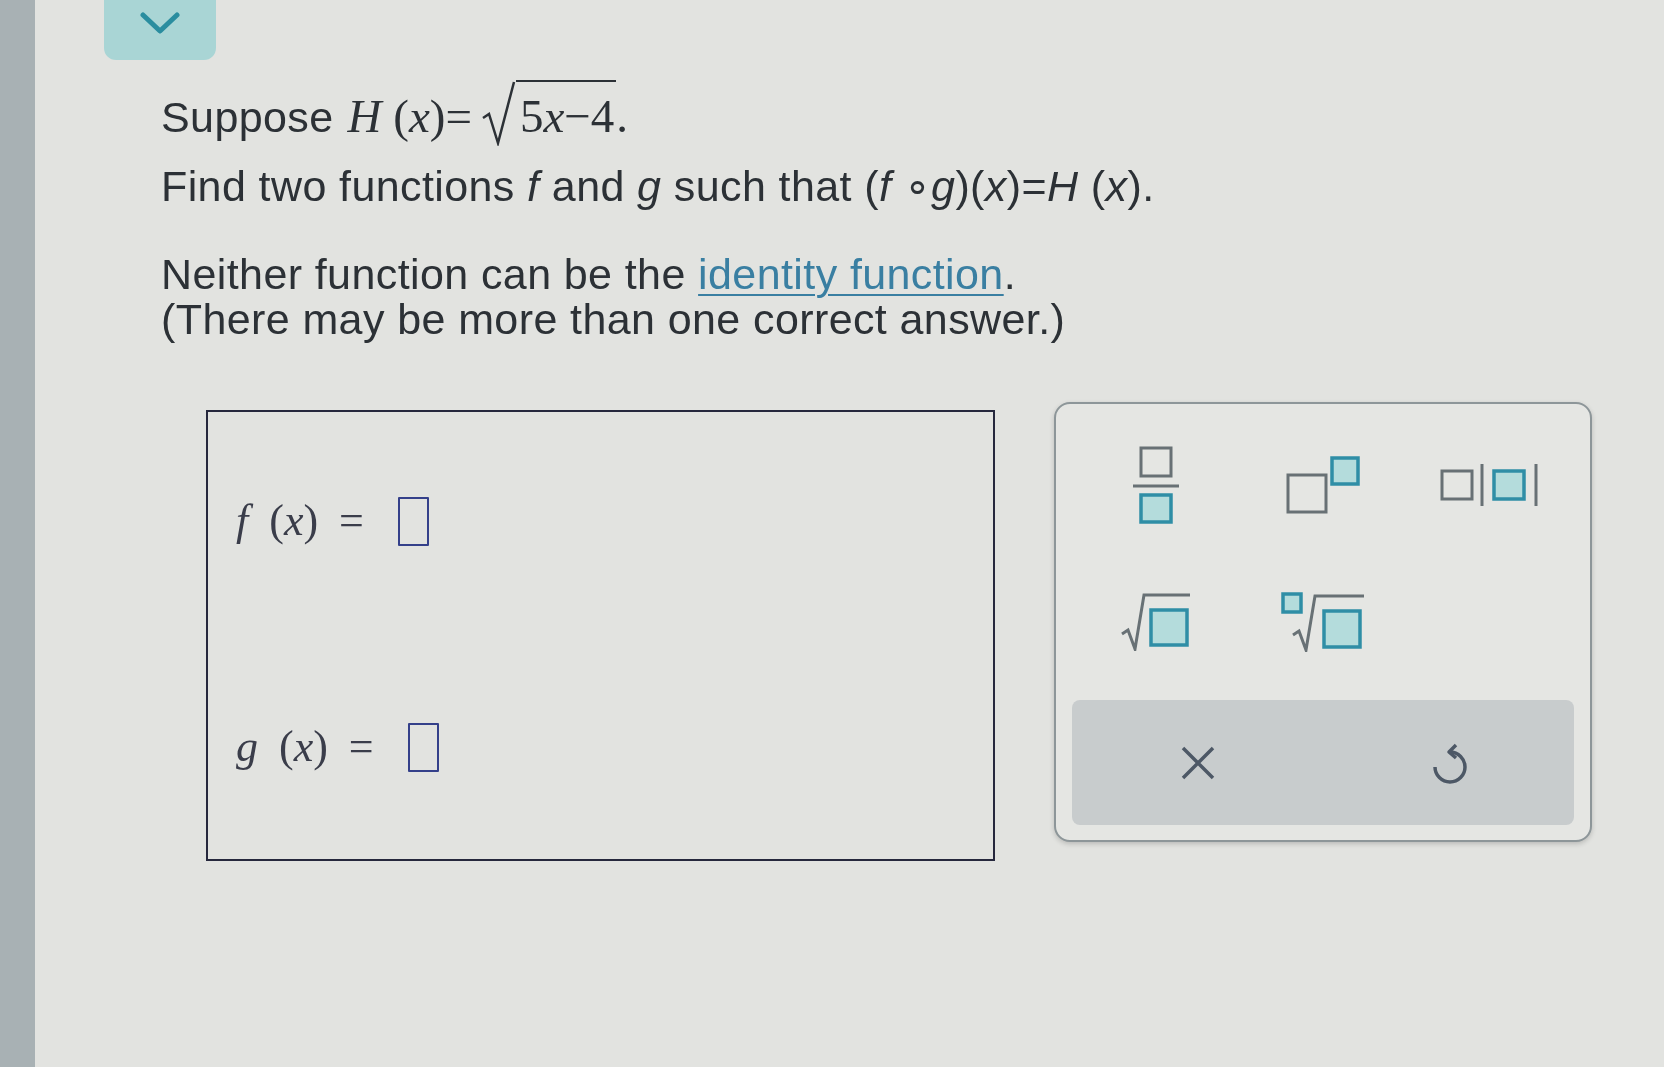 This screenshot has height=1067, width=1664. What do you see at coordinates (160, 23) in the screenshot?
I see `chevron-down-icon` at bounding box center [160, 23].